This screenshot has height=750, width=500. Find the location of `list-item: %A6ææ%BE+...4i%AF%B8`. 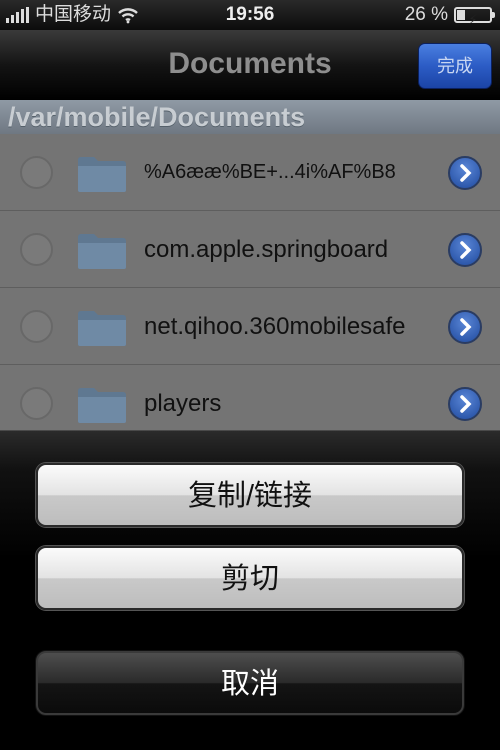

list-item: %A6ææ%BE+...4i%AF%B8 is located at coordinates (250, 172).